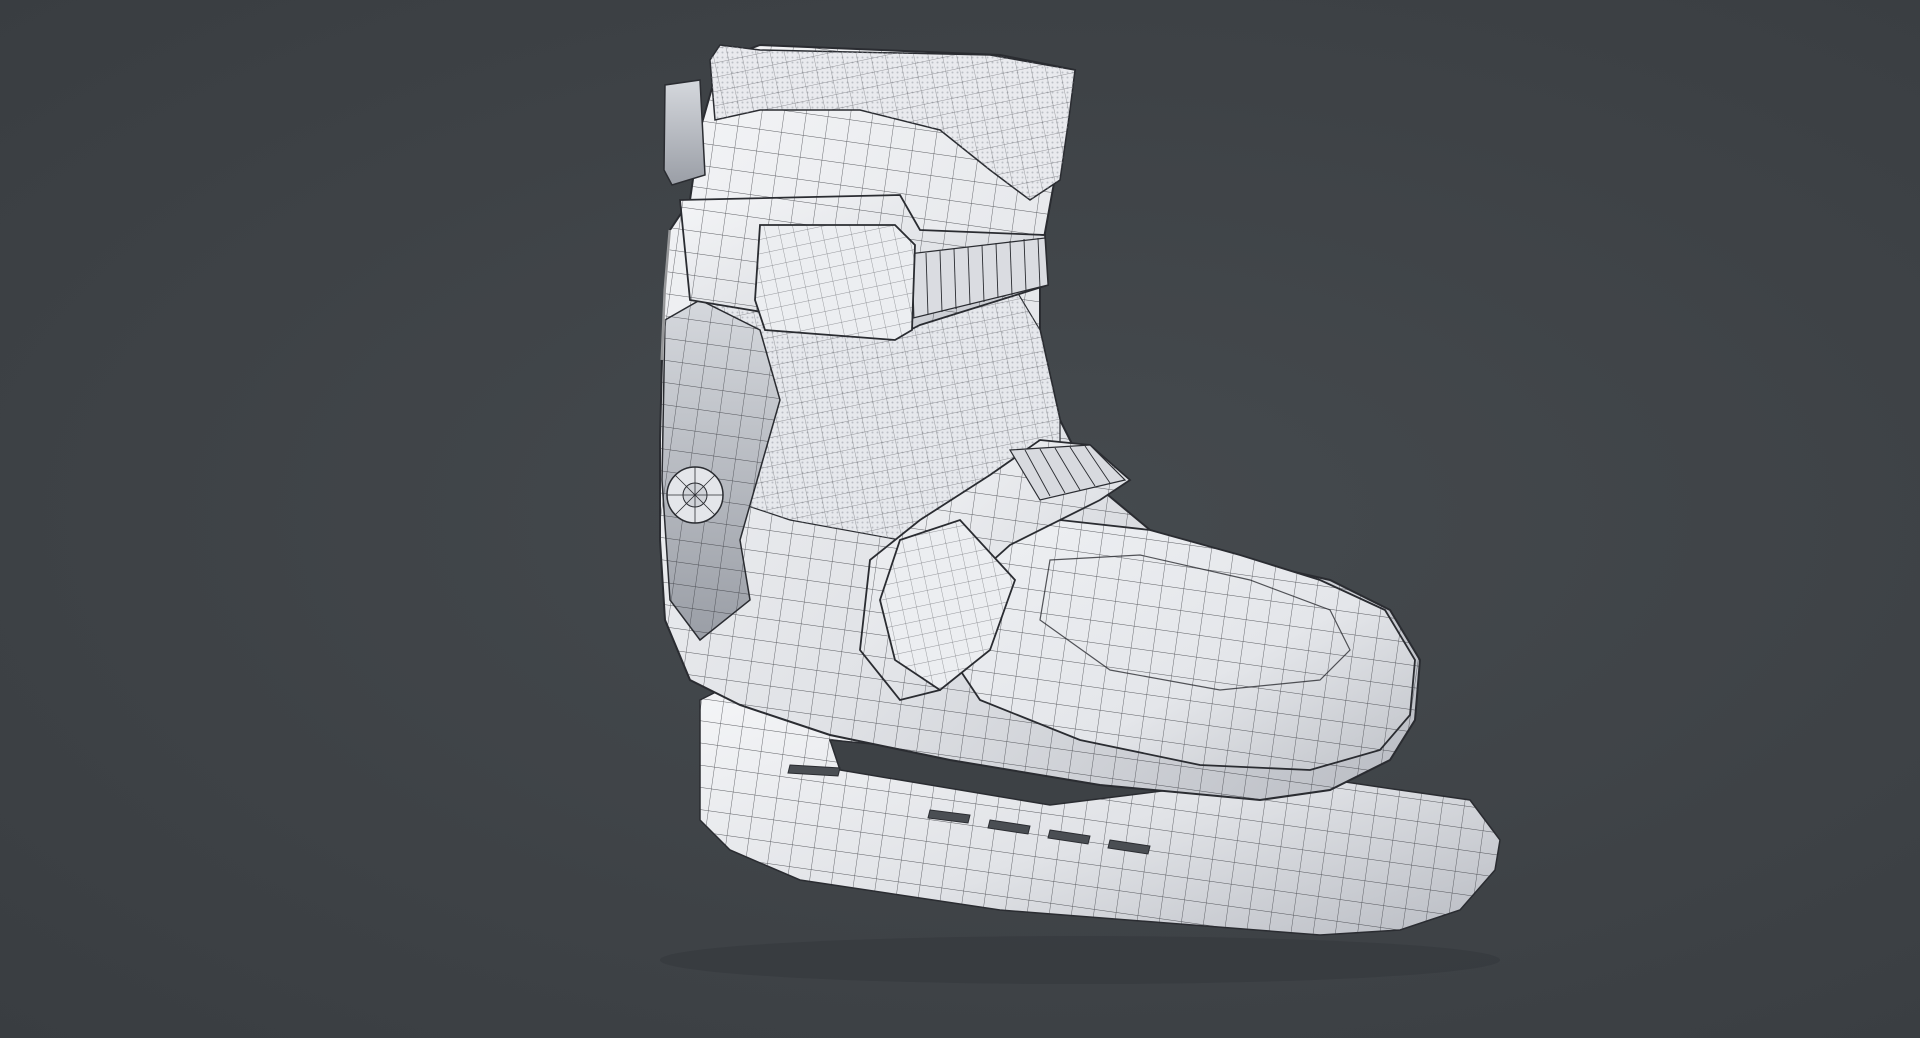  I want to click on ground-shadow, so click(1080, 960).